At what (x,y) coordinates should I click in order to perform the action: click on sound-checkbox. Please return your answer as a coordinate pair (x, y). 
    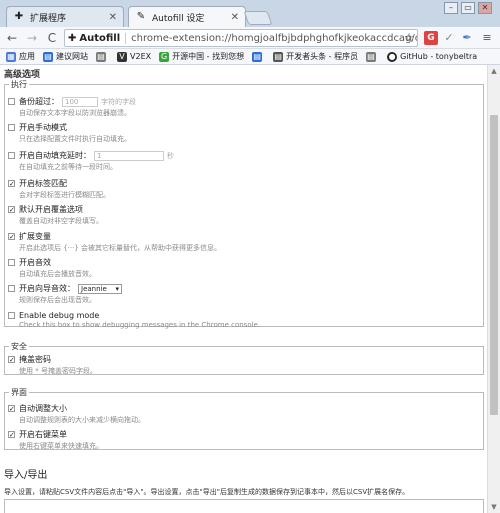
    Looking at the image, I should click on (11, 262).